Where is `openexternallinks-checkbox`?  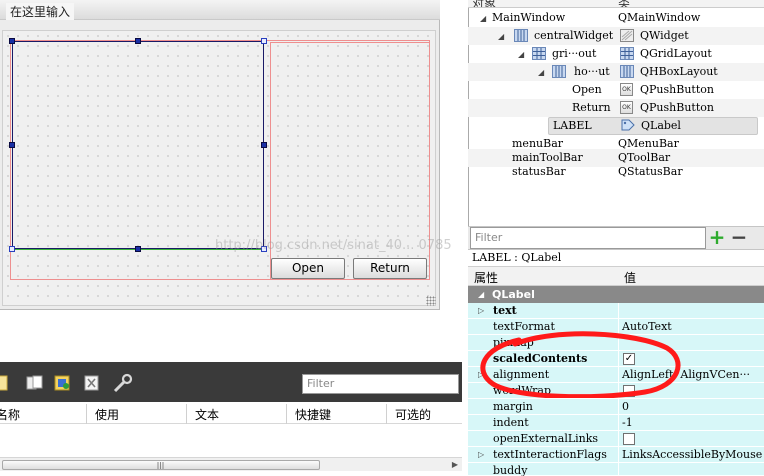 openexternallinks-checkbox is located at coordinates (629, 439).